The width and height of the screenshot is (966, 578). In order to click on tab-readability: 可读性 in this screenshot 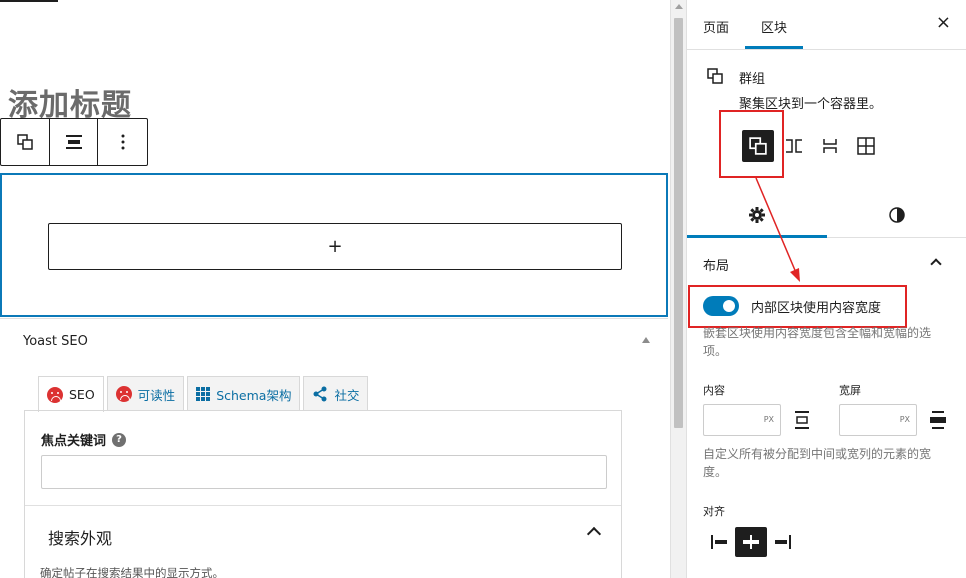, I will do `click(145, 393)`.